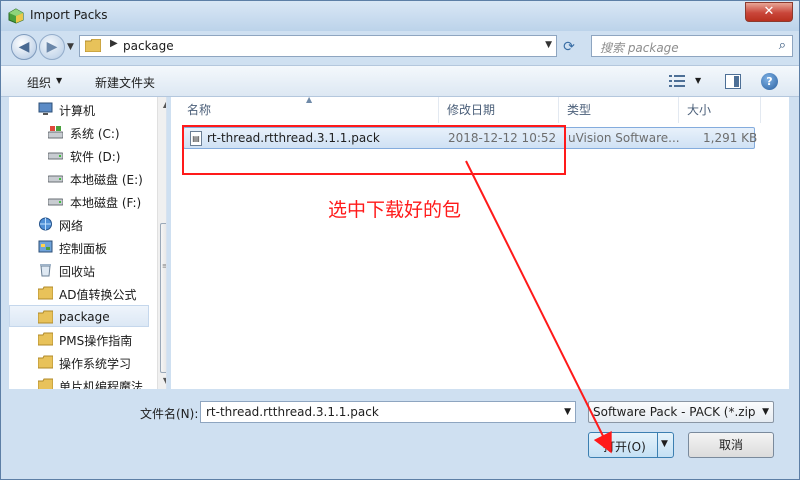 The width and height of the screenshot is (800, 481). What do you see at coordinates (620, 110) in the screenshot?
I see `column-header-type: 类型` at bounding box center [620, 110].